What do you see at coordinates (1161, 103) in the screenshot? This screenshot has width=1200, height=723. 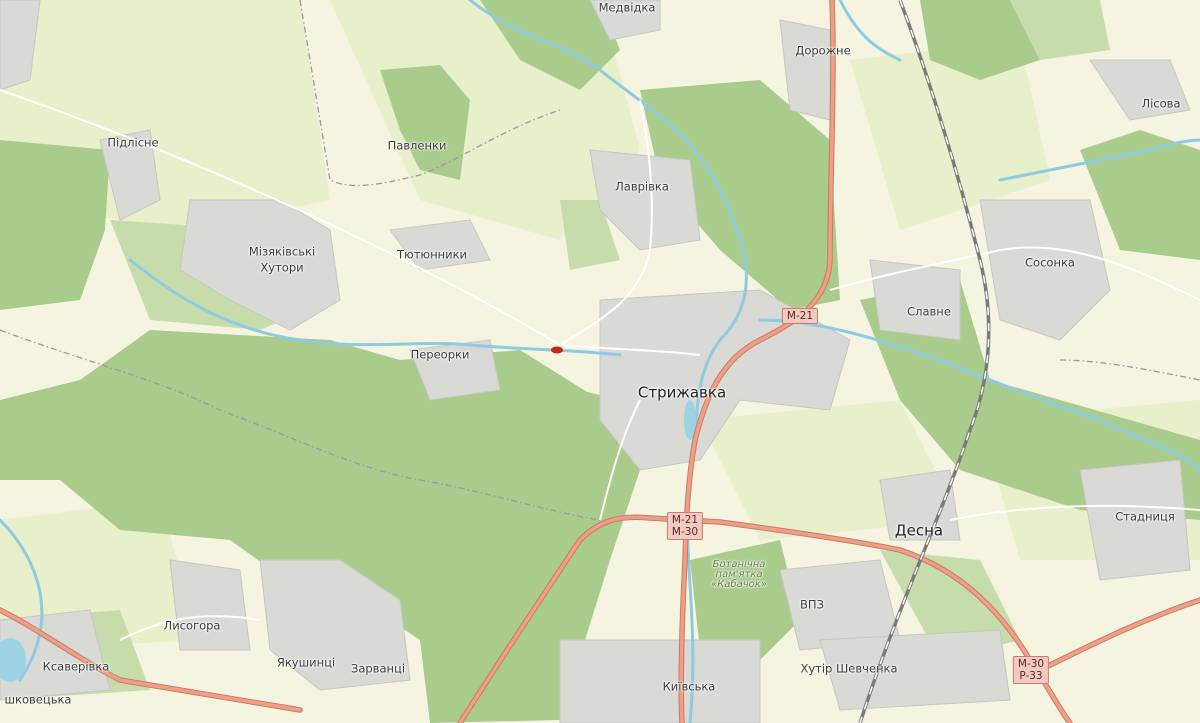 I see `place-label-lisova: Лісова` at bounding box center [1161, 103].